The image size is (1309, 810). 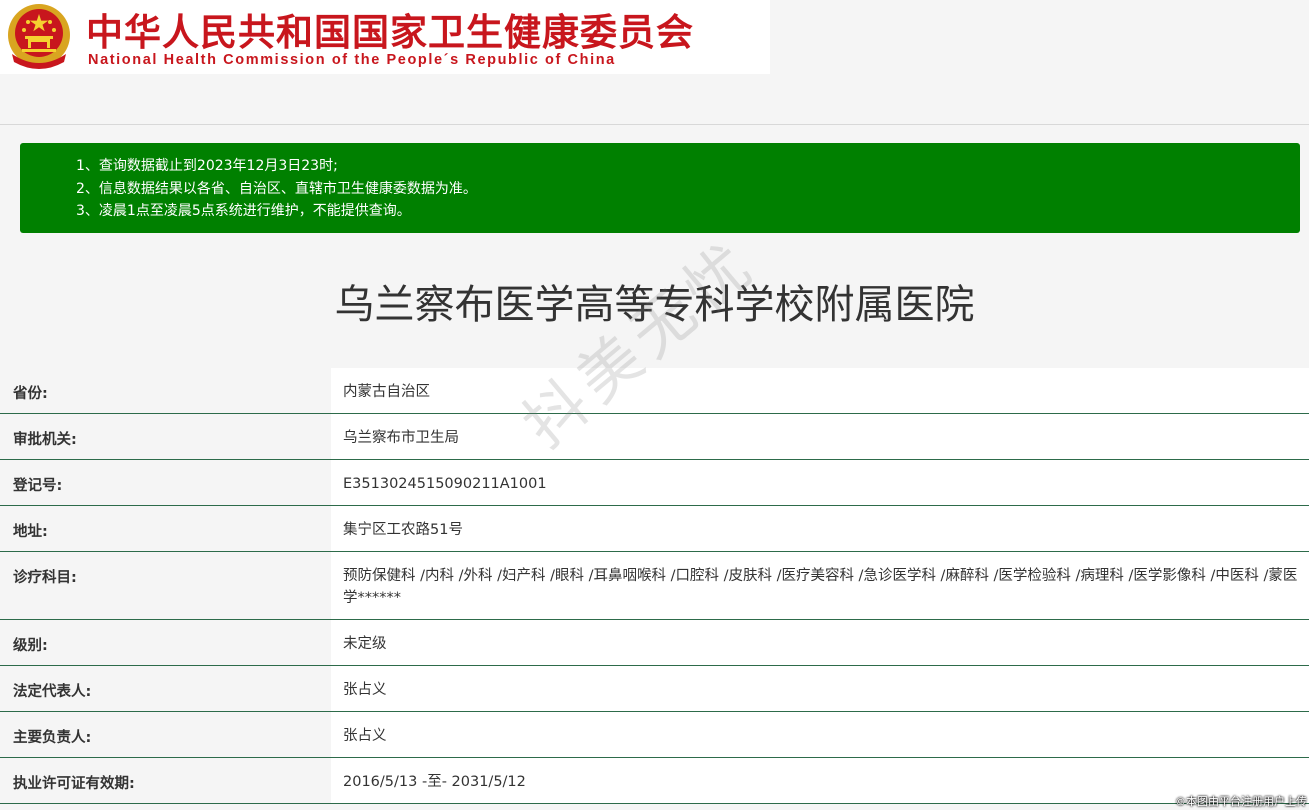 What do you see at coordinates (365, 736) in the screenshot?
I see `field-value-principal: 张占义` at bounding box center [365, 736].